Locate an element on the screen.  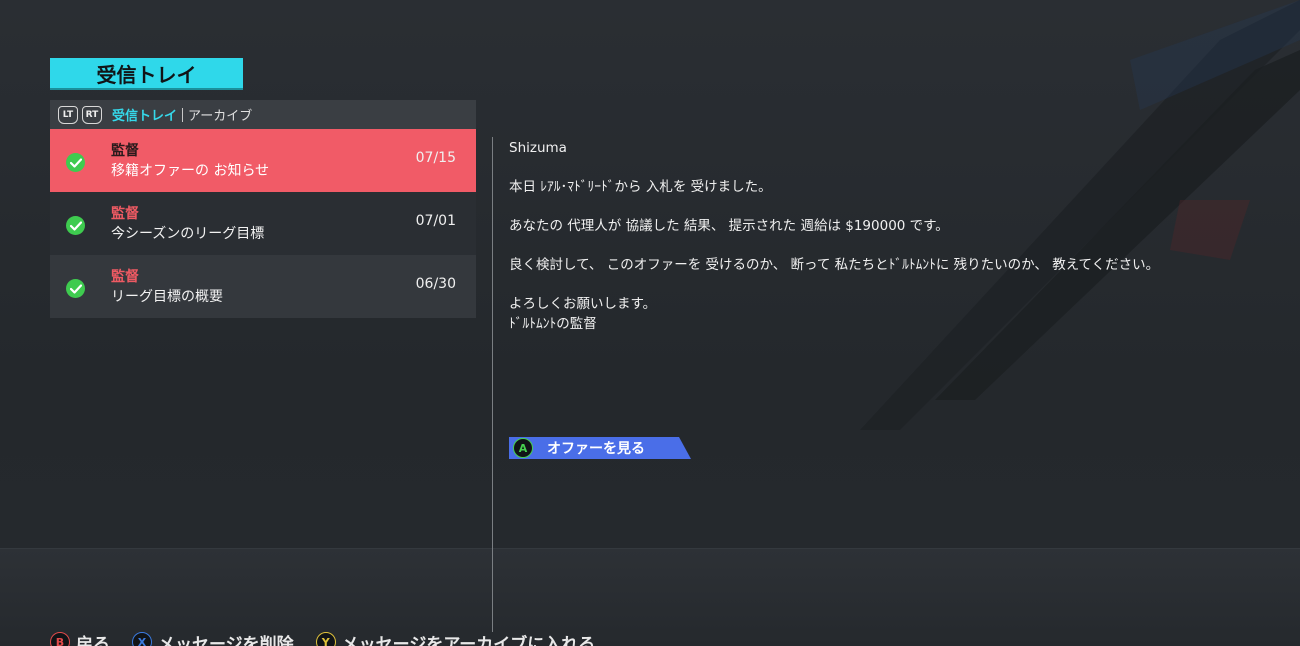
tab-bar: LT RT 受信トレイ アーカイブ is located at coordinates (263, 114).